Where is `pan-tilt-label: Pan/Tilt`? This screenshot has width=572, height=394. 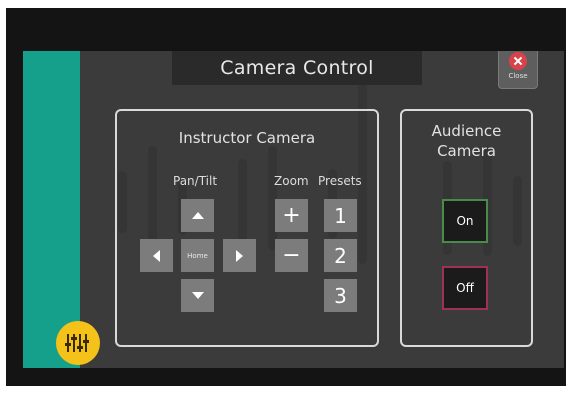
pan-tilt-label: Pan/Tilt is located at coordinates (195, 181).